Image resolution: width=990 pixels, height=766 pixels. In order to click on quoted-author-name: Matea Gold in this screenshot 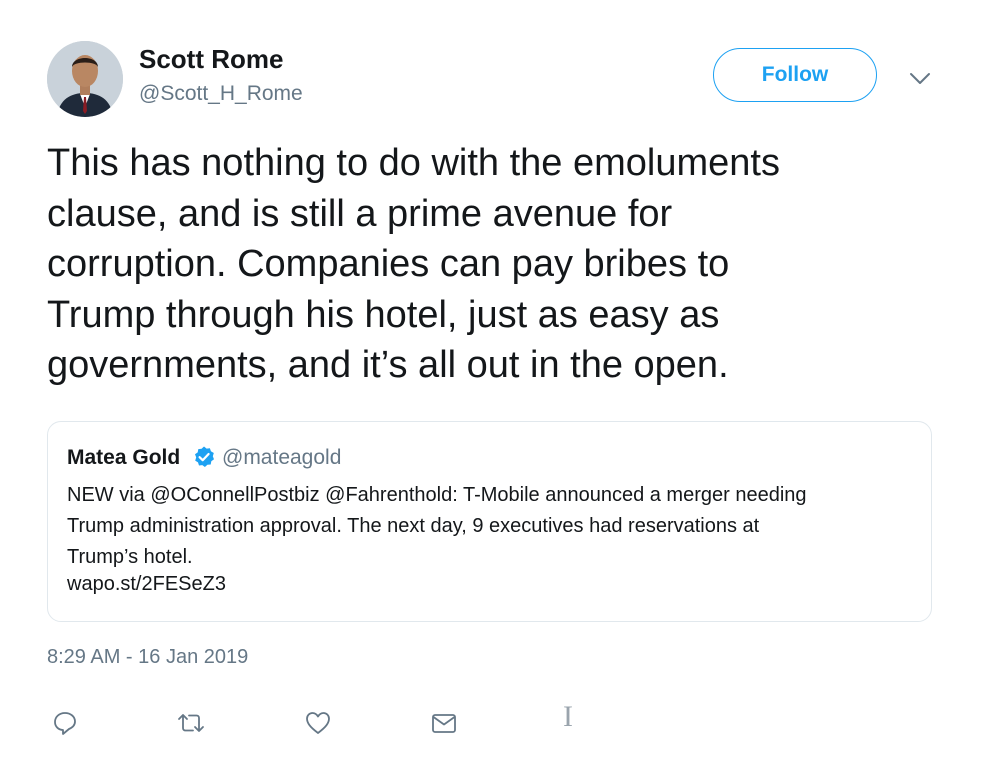, I will do `click(124, 457)`.